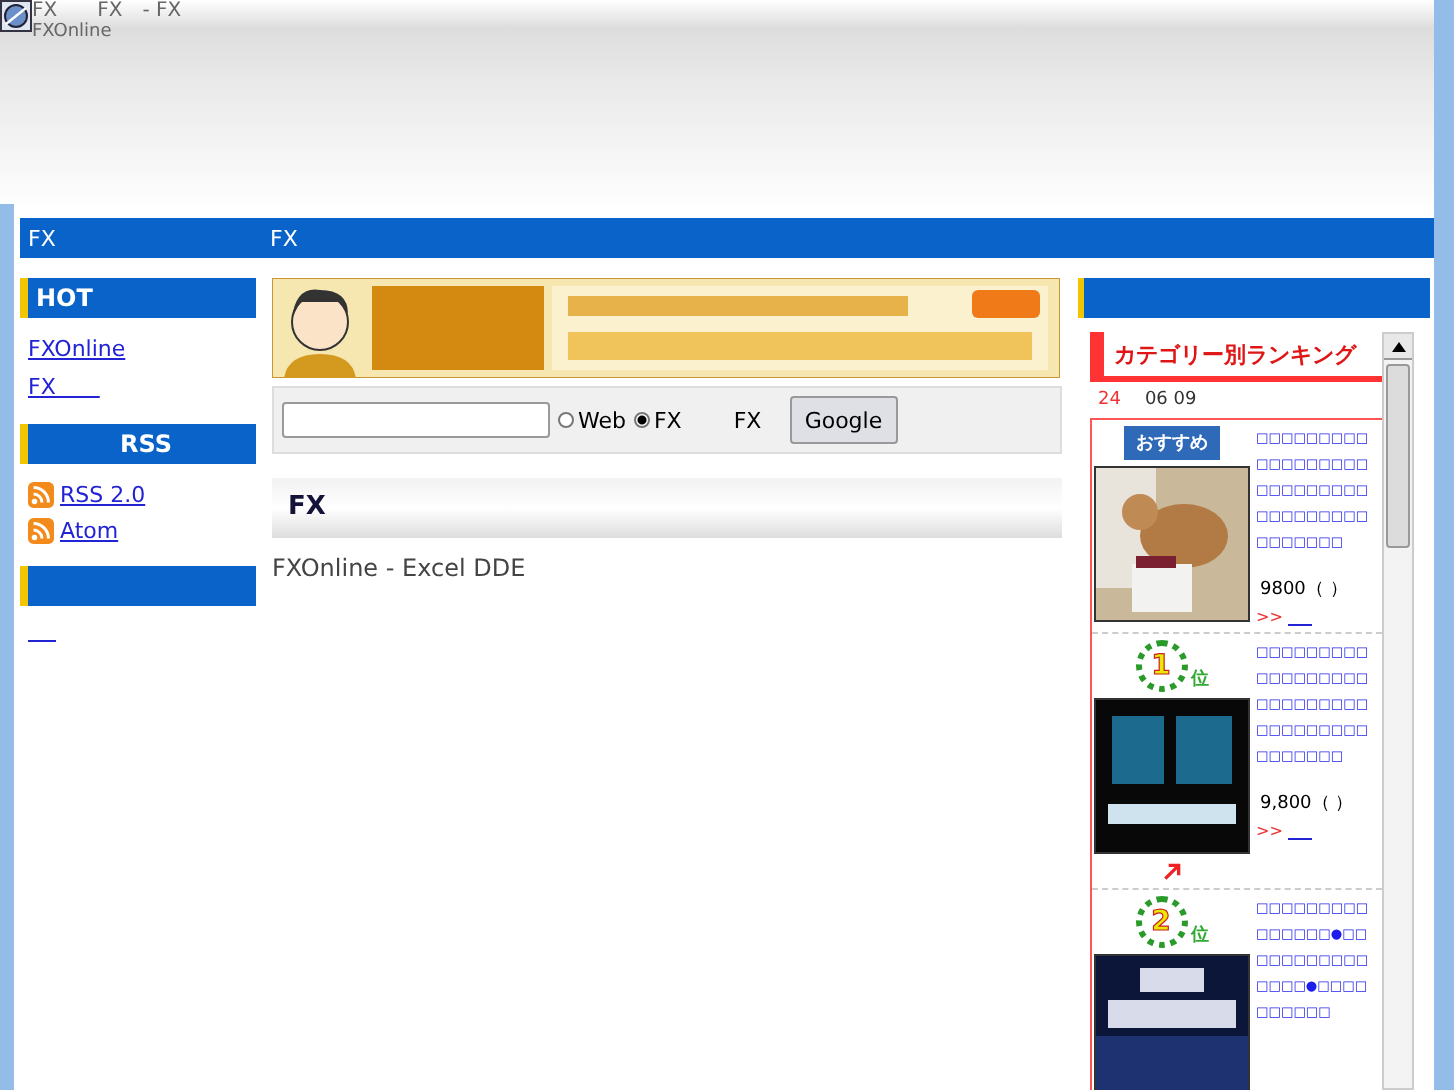  What do you see at coordinates (592, 420) in the screenshot?
I see `radio-option: Web` at bounding box center [592, 420].